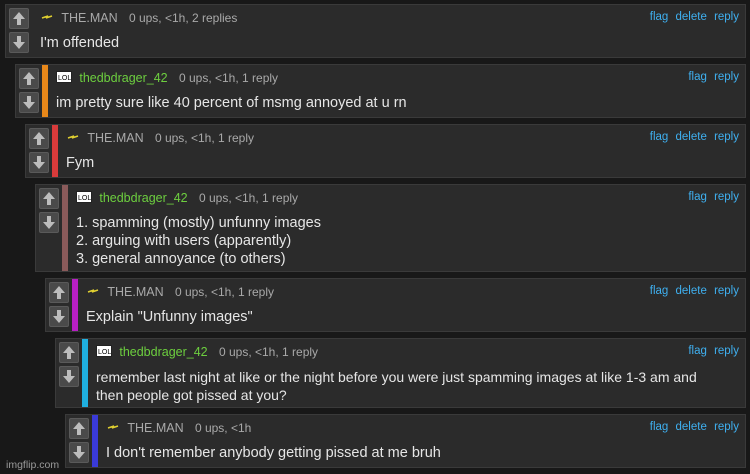  Describe the element at coordinates (198, 223) in the screenshot. I see `comment-line: 1. spamming (mostly) unfunny images` at that location.